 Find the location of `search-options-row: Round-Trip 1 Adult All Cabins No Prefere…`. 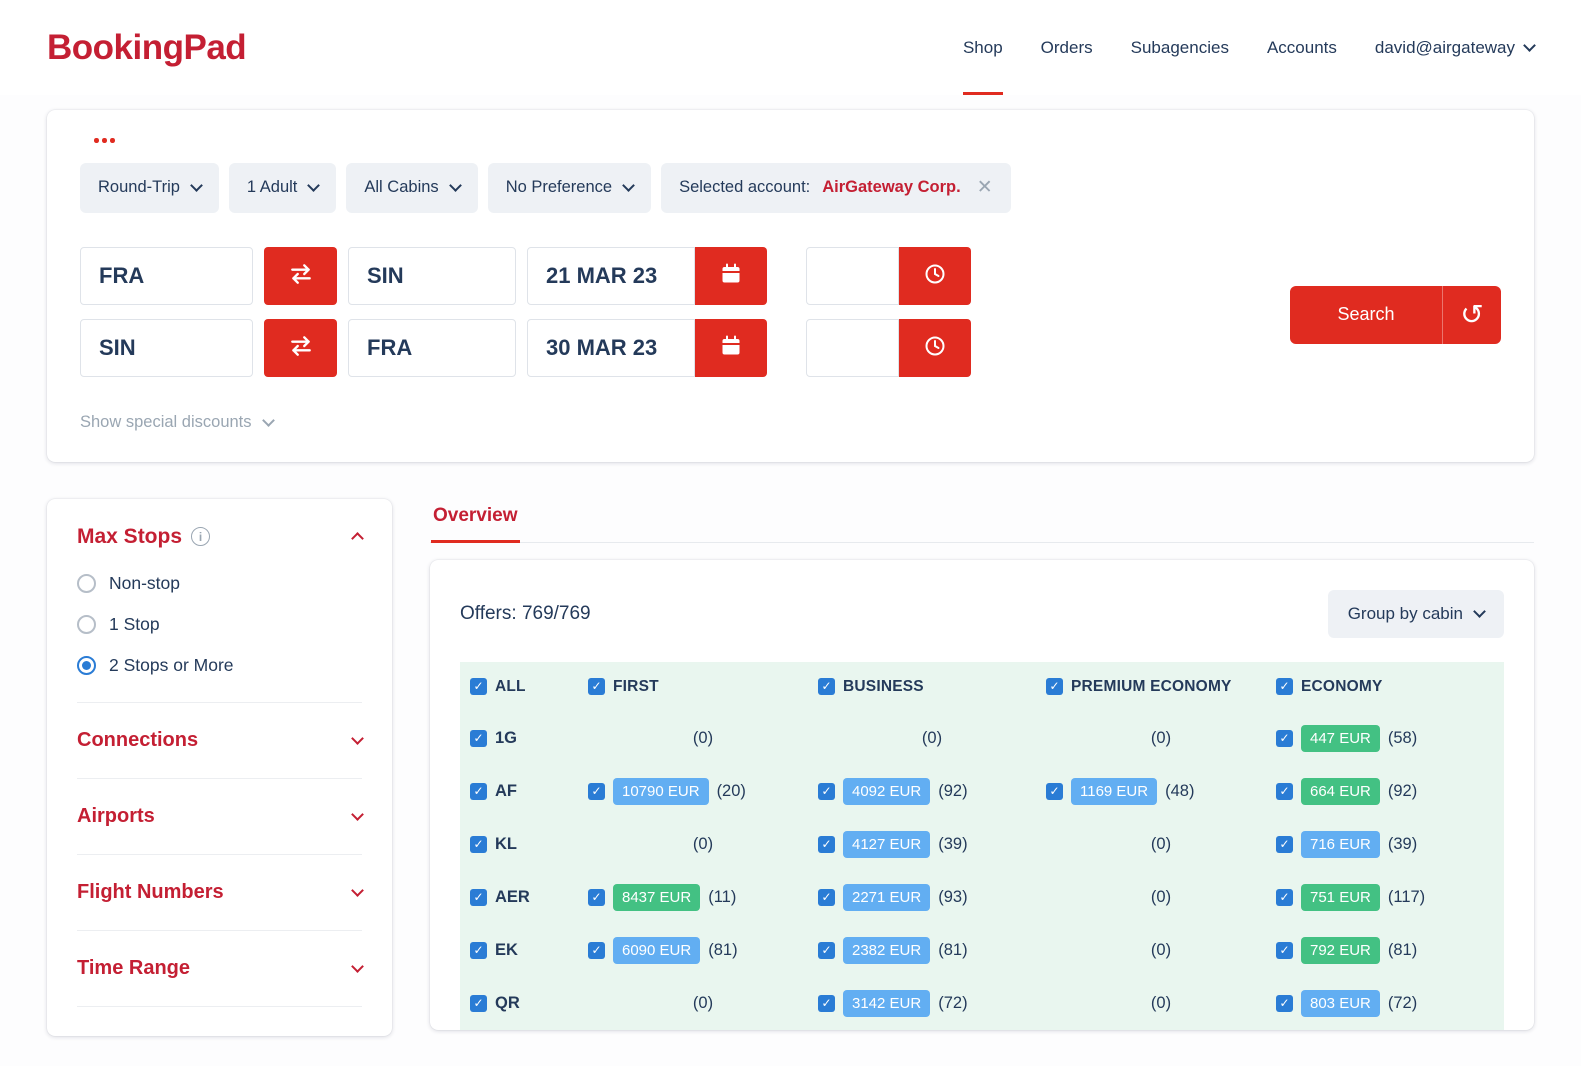

search-options-row: Round-Trip 1 Adult All Cabins No Prefere… is located at coordinates (790, 187).